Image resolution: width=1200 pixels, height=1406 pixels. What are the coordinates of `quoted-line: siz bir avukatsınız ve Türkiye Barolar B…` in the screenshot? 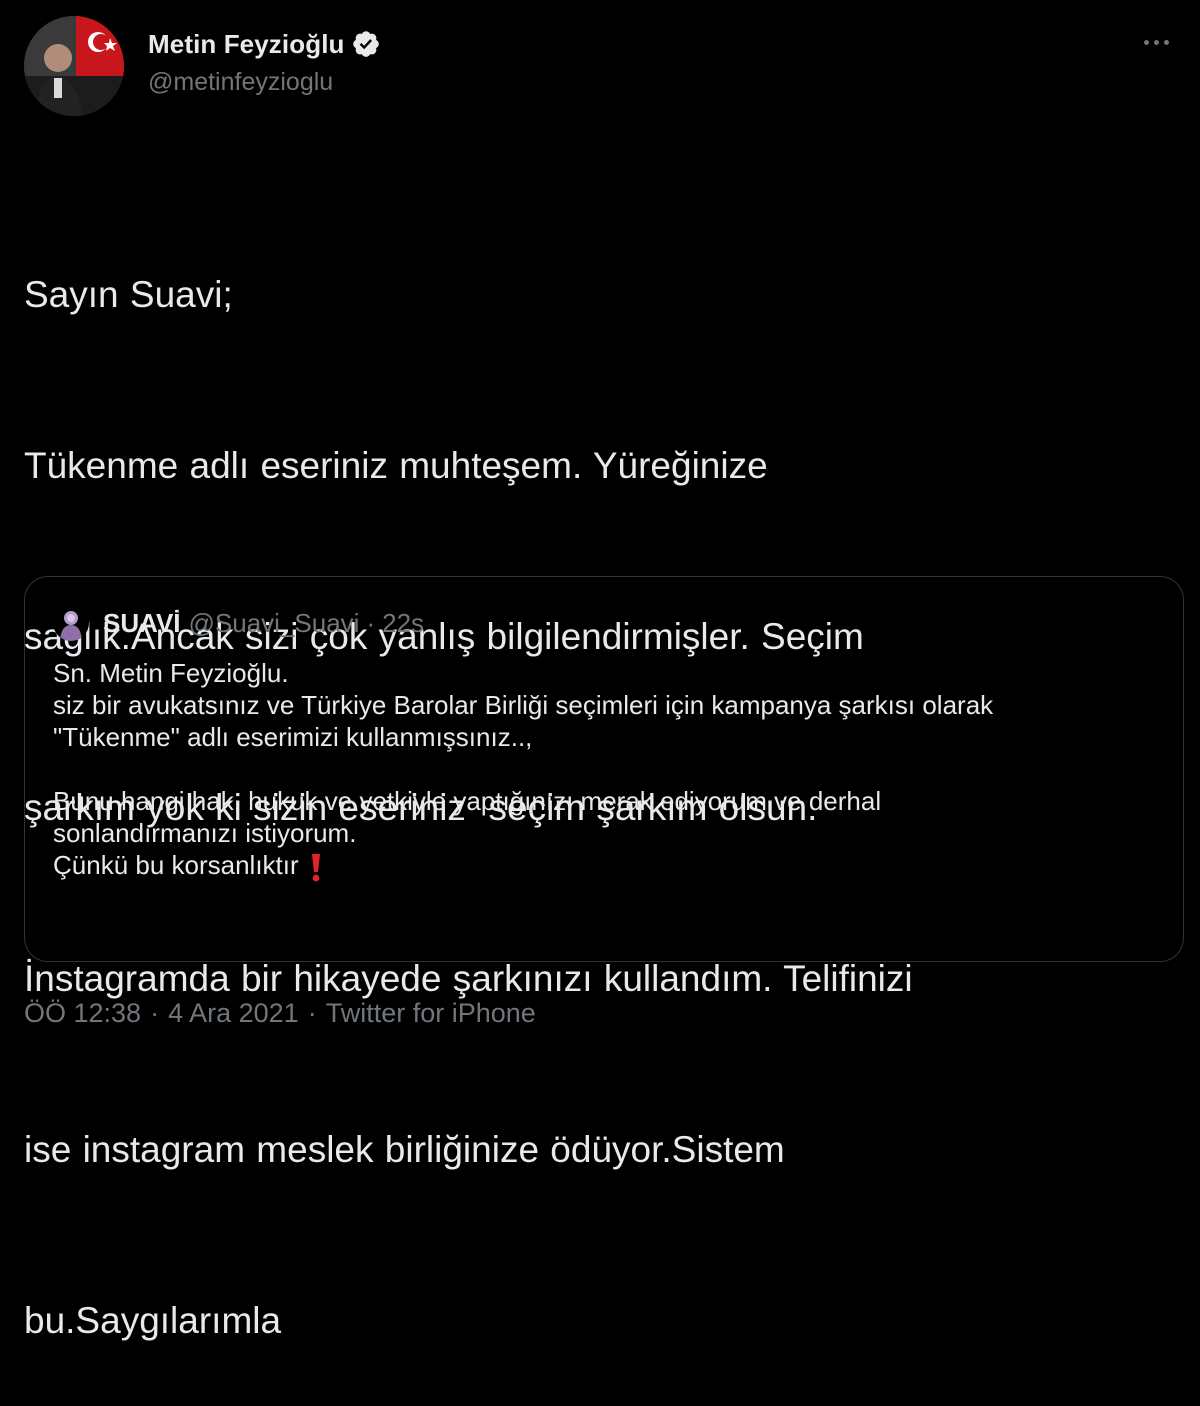 It's located at (523, 705).